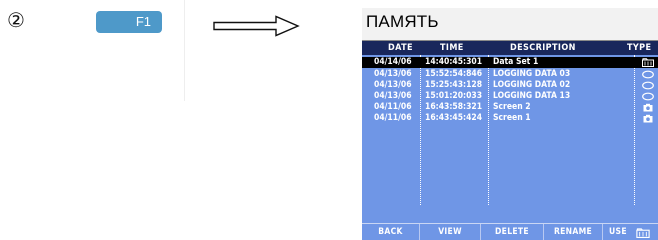 This screenshot has height=240, width=658. What do you see at coordinates (184, 50) in the screenshot?
I see `vertical-divider` at bounding box center [184, 50].